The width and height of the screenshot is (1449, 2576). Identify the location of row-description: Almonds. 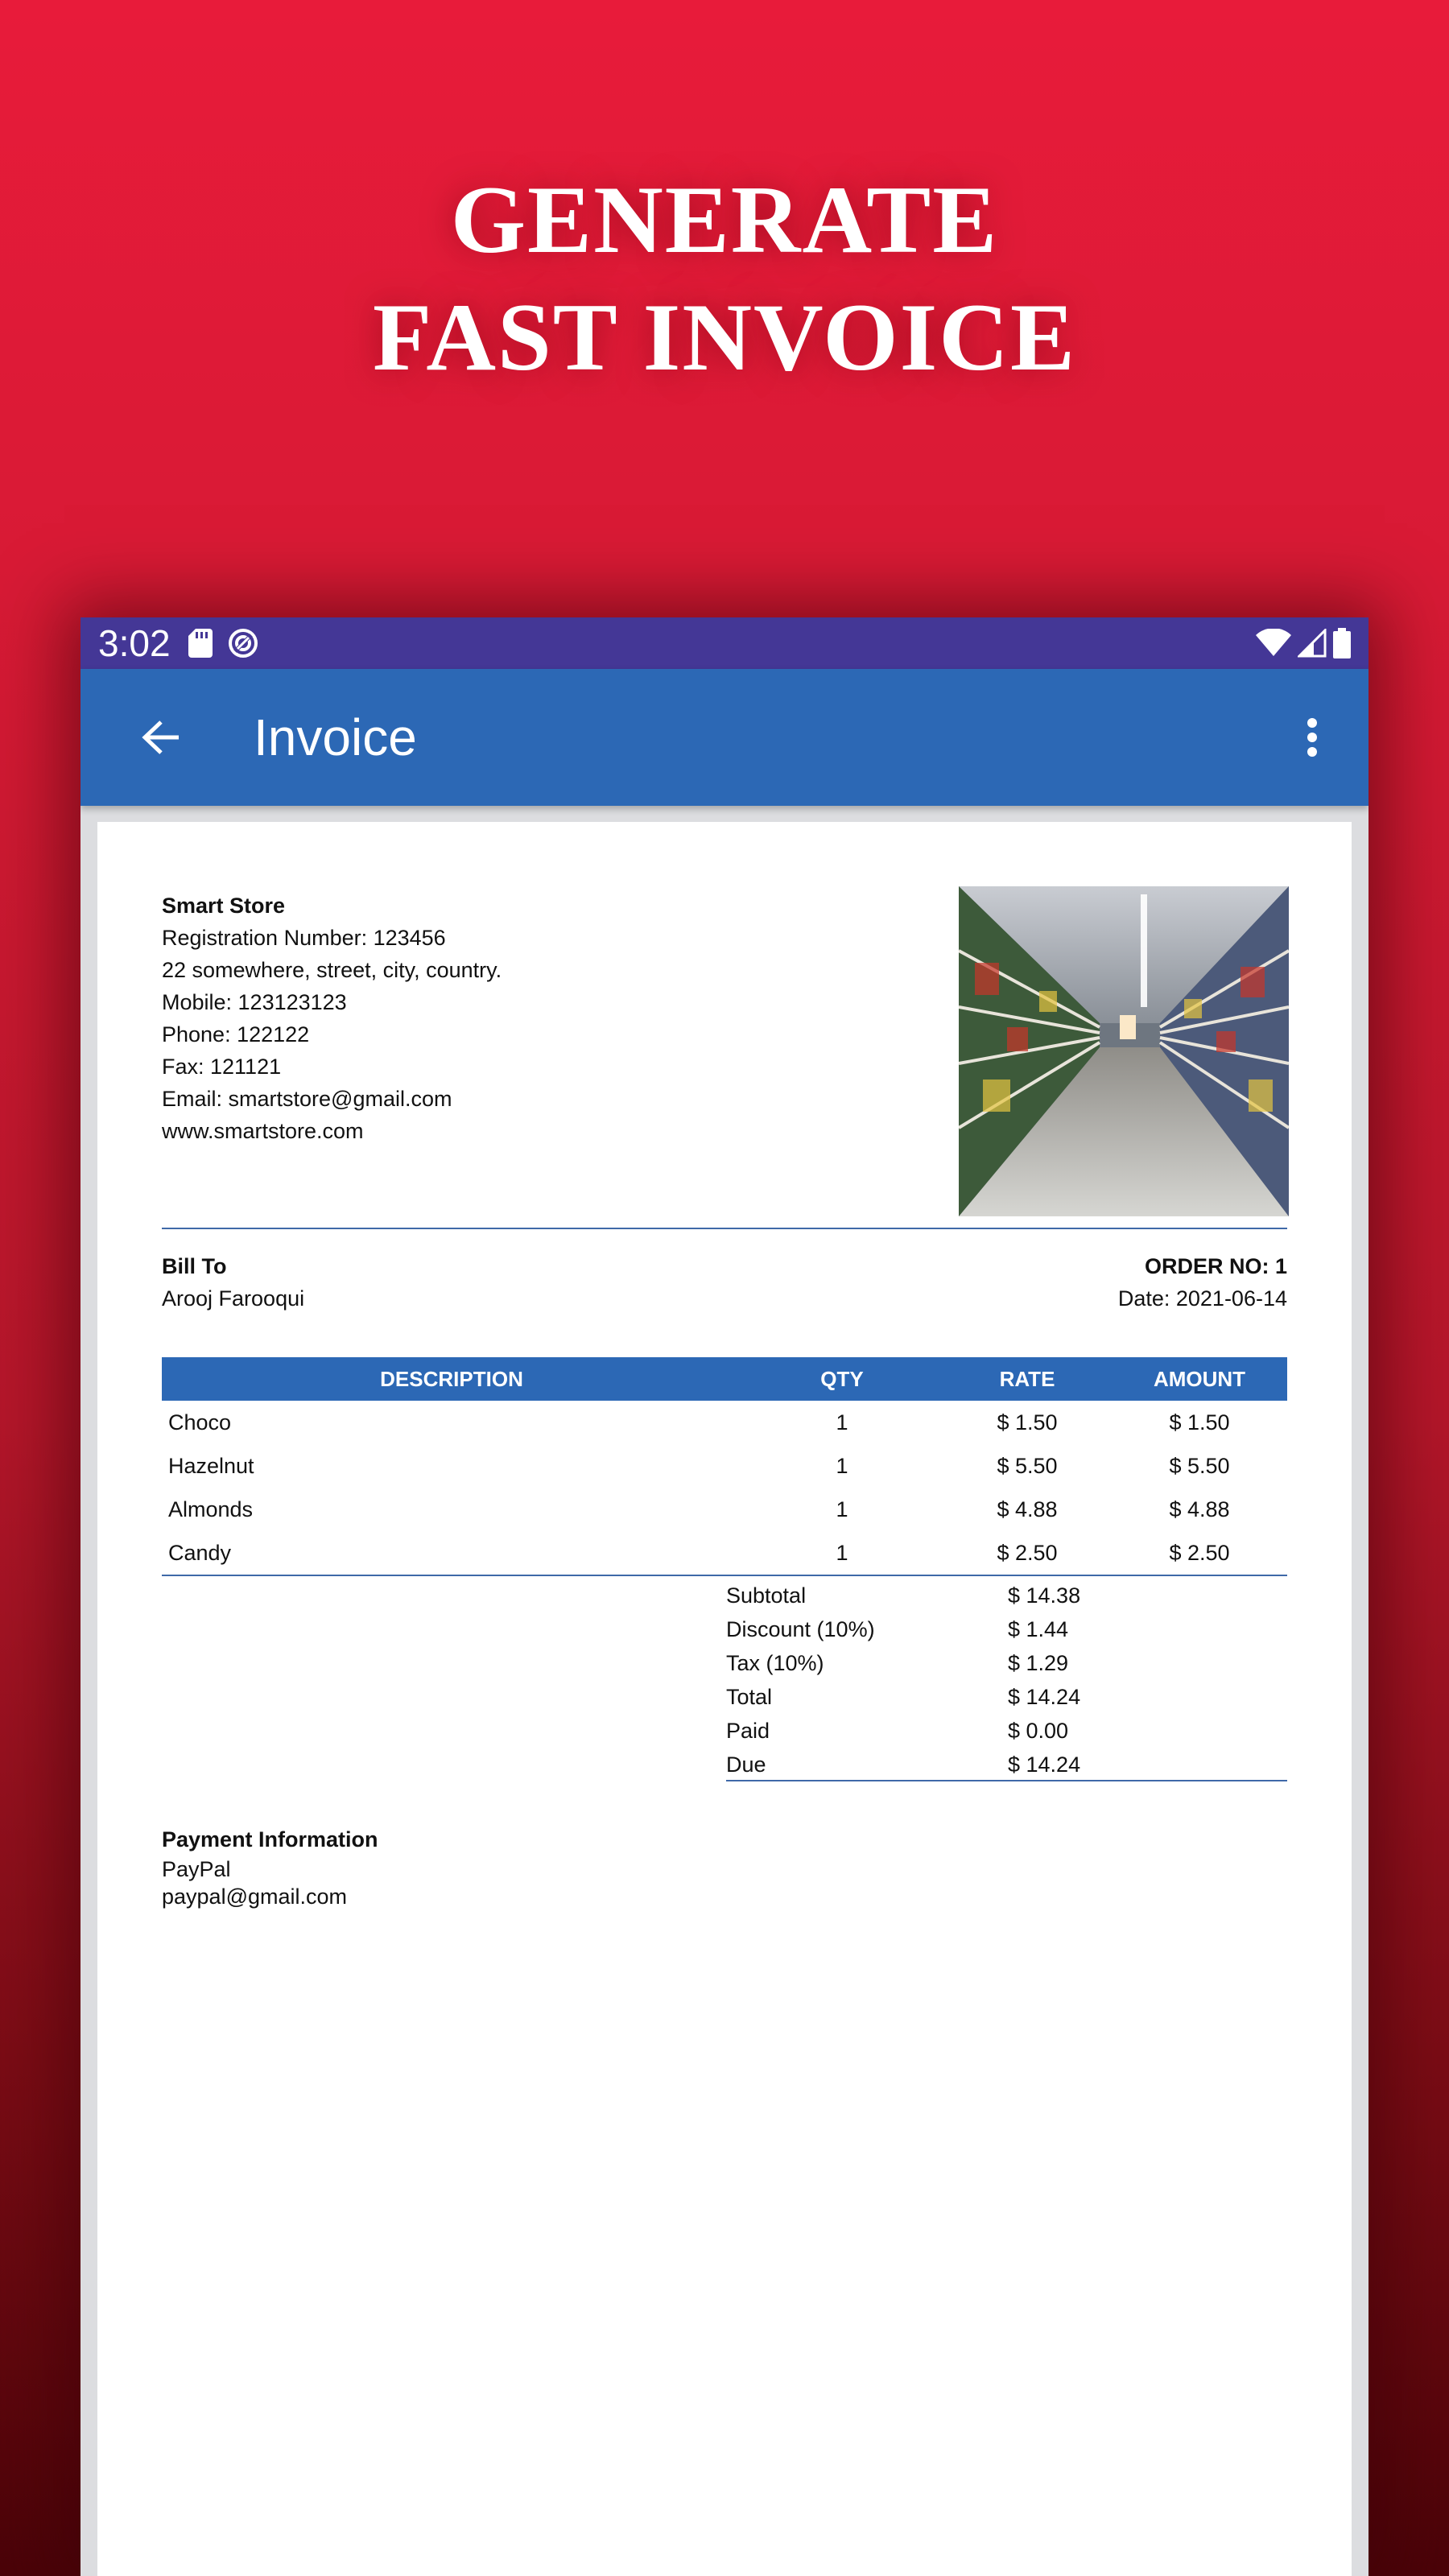
(211, 1508).